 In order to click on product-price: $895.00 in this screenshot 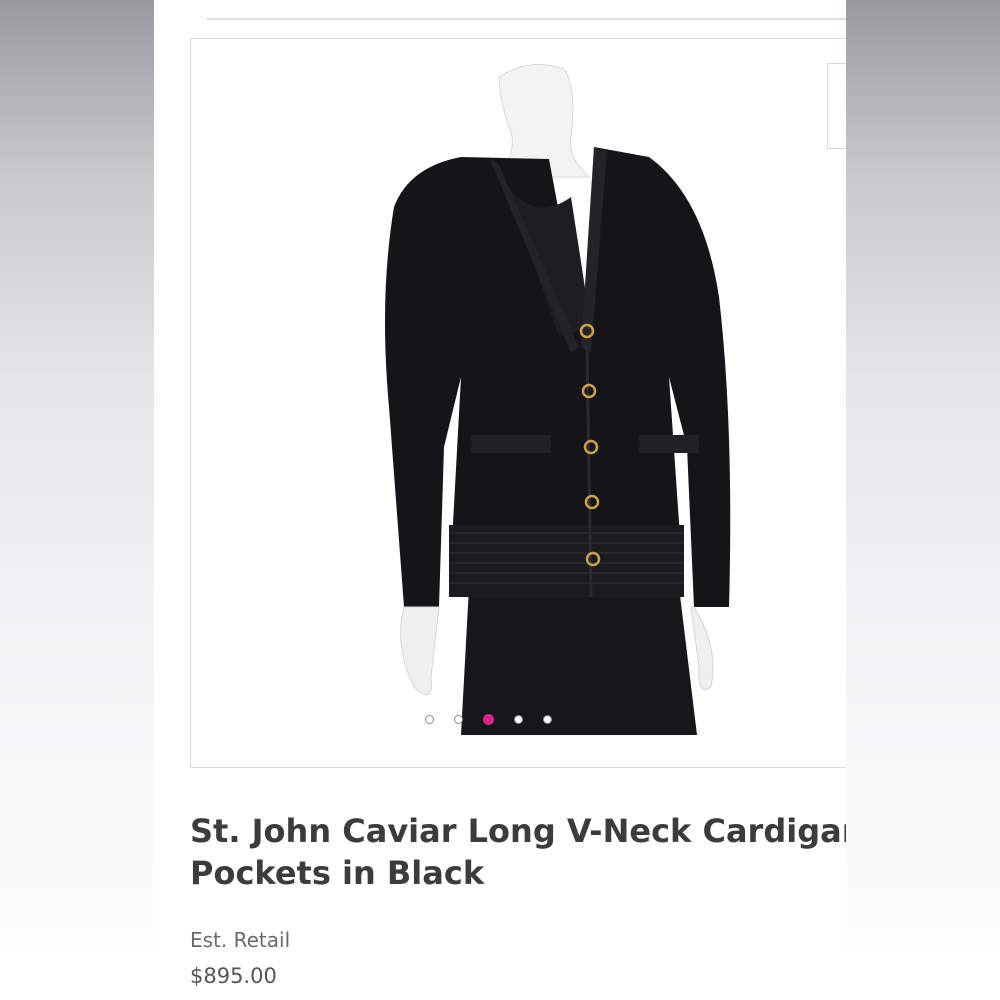, I will do `click(233, 976)`.